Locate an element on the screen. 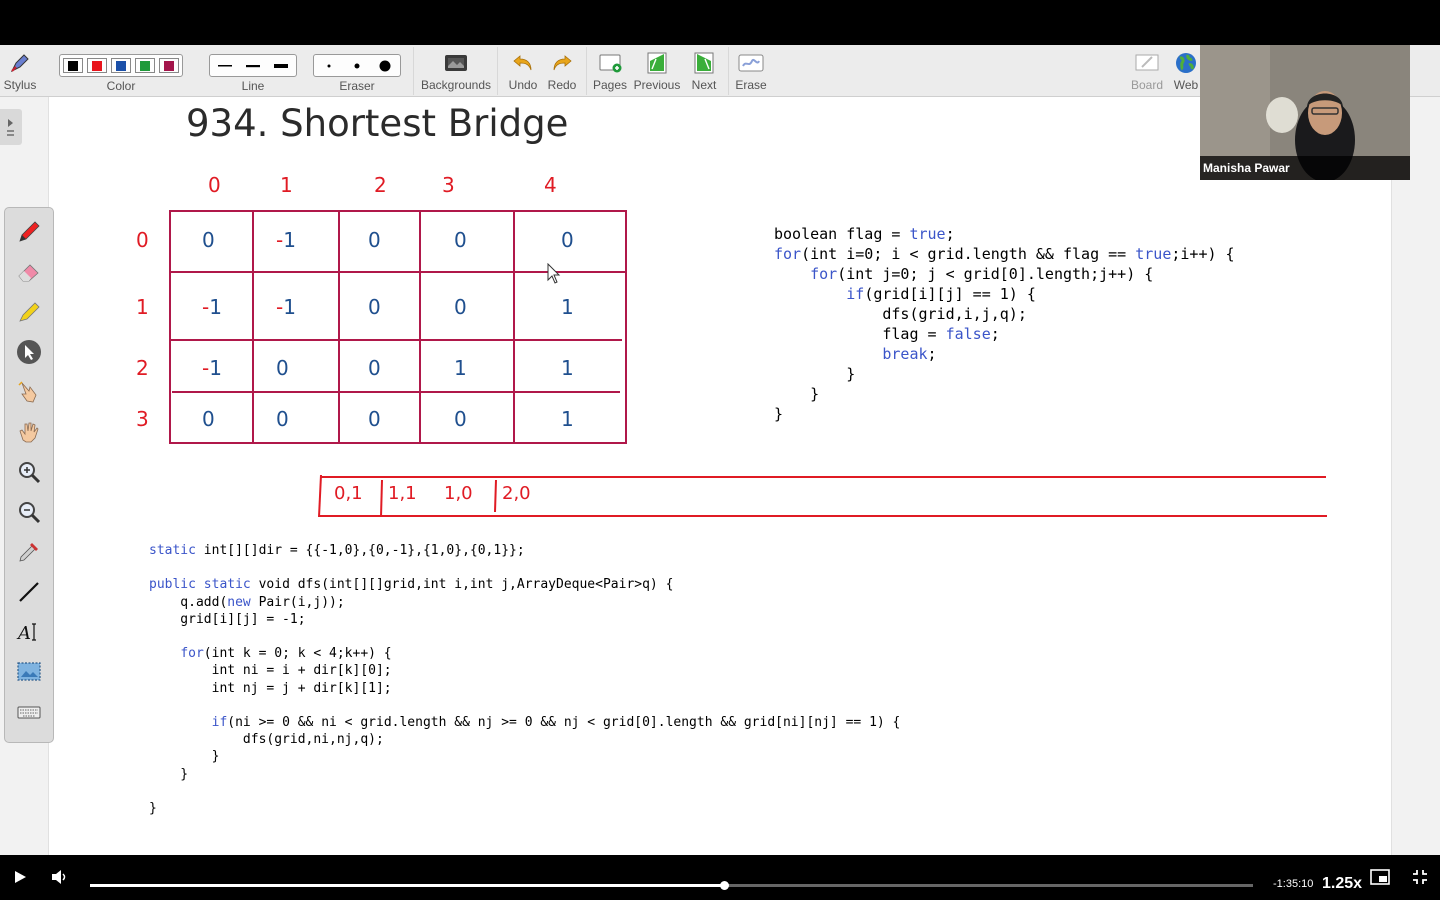 Image resolution: width=1440 pixels, height=900 pixels. top-black-bar is located at coordinates (720, 22).